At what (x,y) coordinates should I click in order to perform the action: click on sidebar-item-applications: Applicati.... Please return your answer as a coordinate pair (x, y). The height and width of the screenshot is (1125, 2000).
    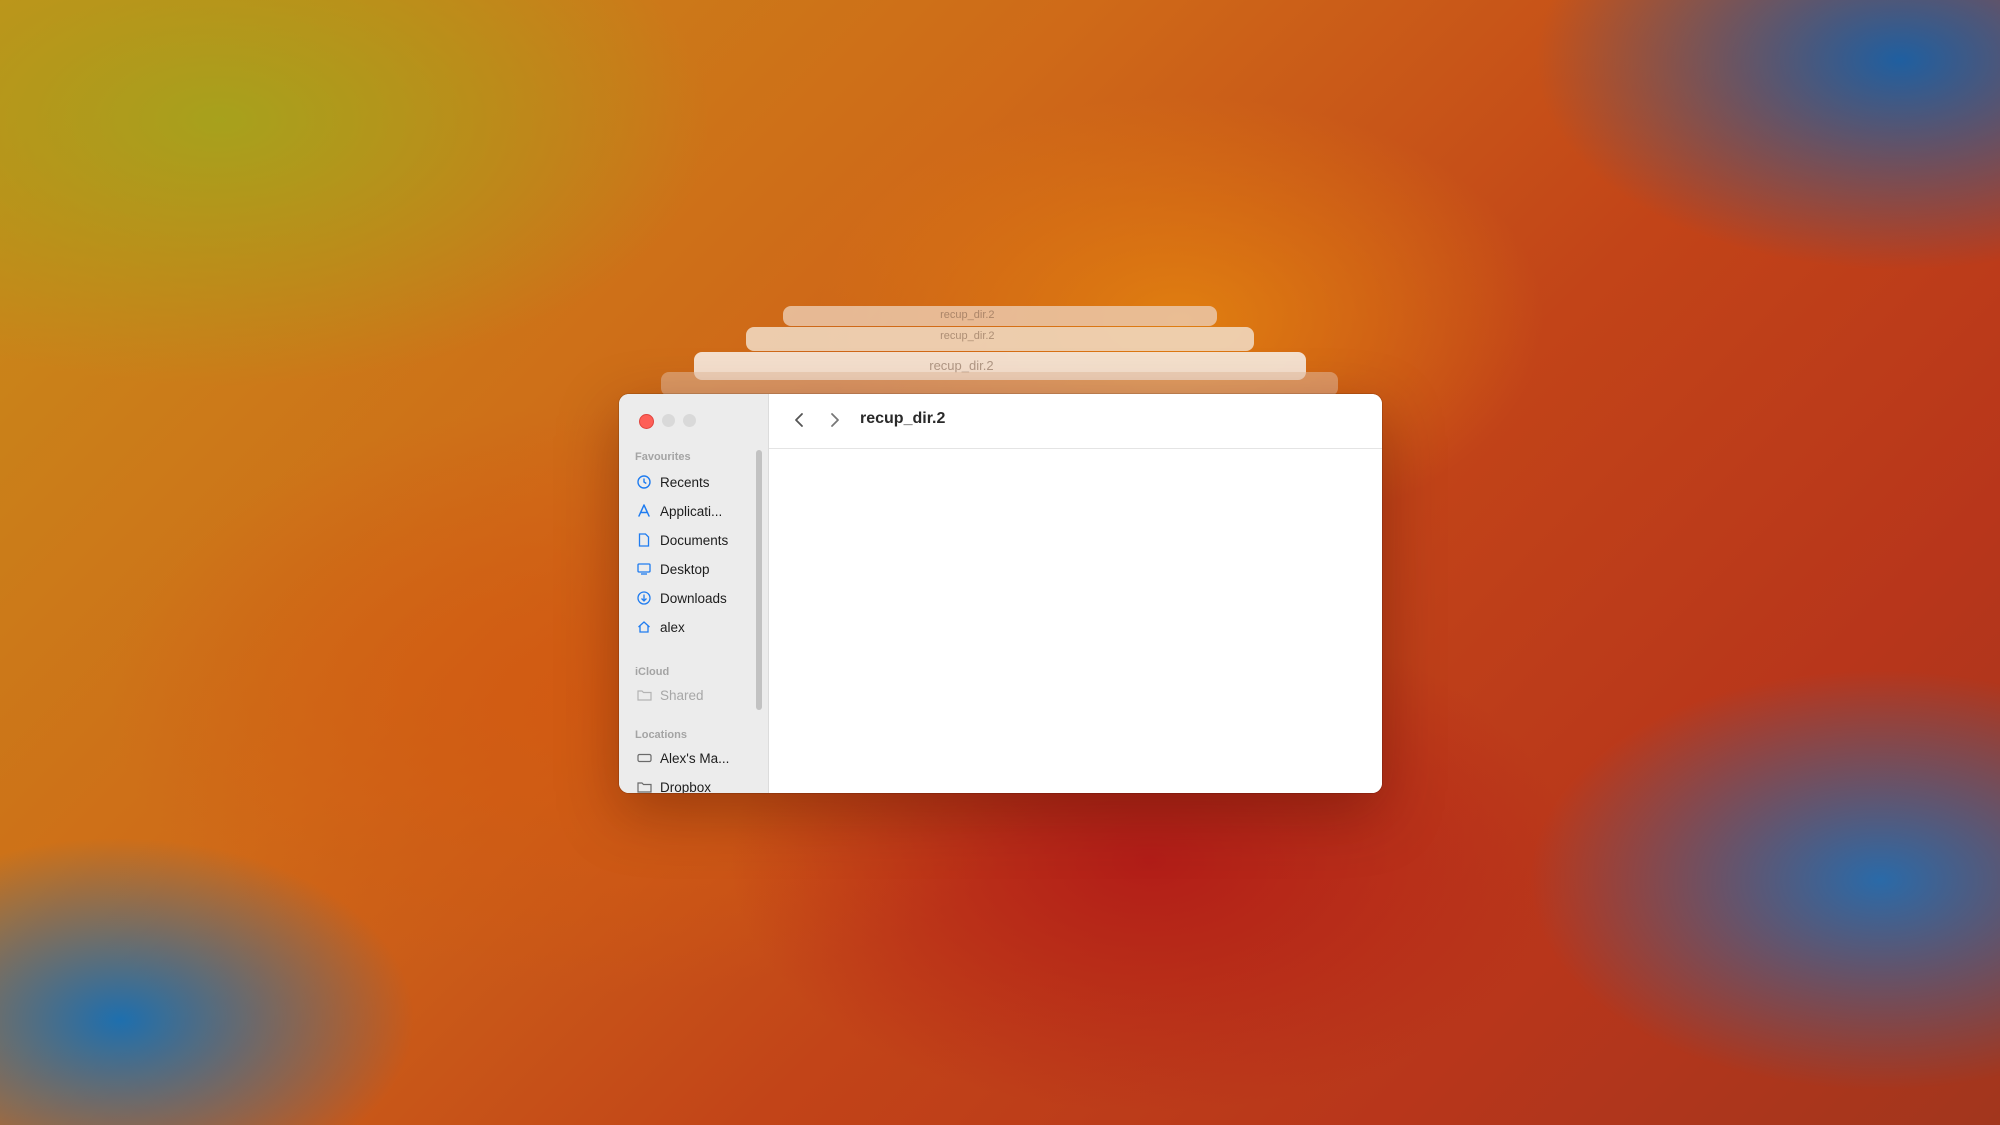
    Looking at the image, I should click on (679, 511).